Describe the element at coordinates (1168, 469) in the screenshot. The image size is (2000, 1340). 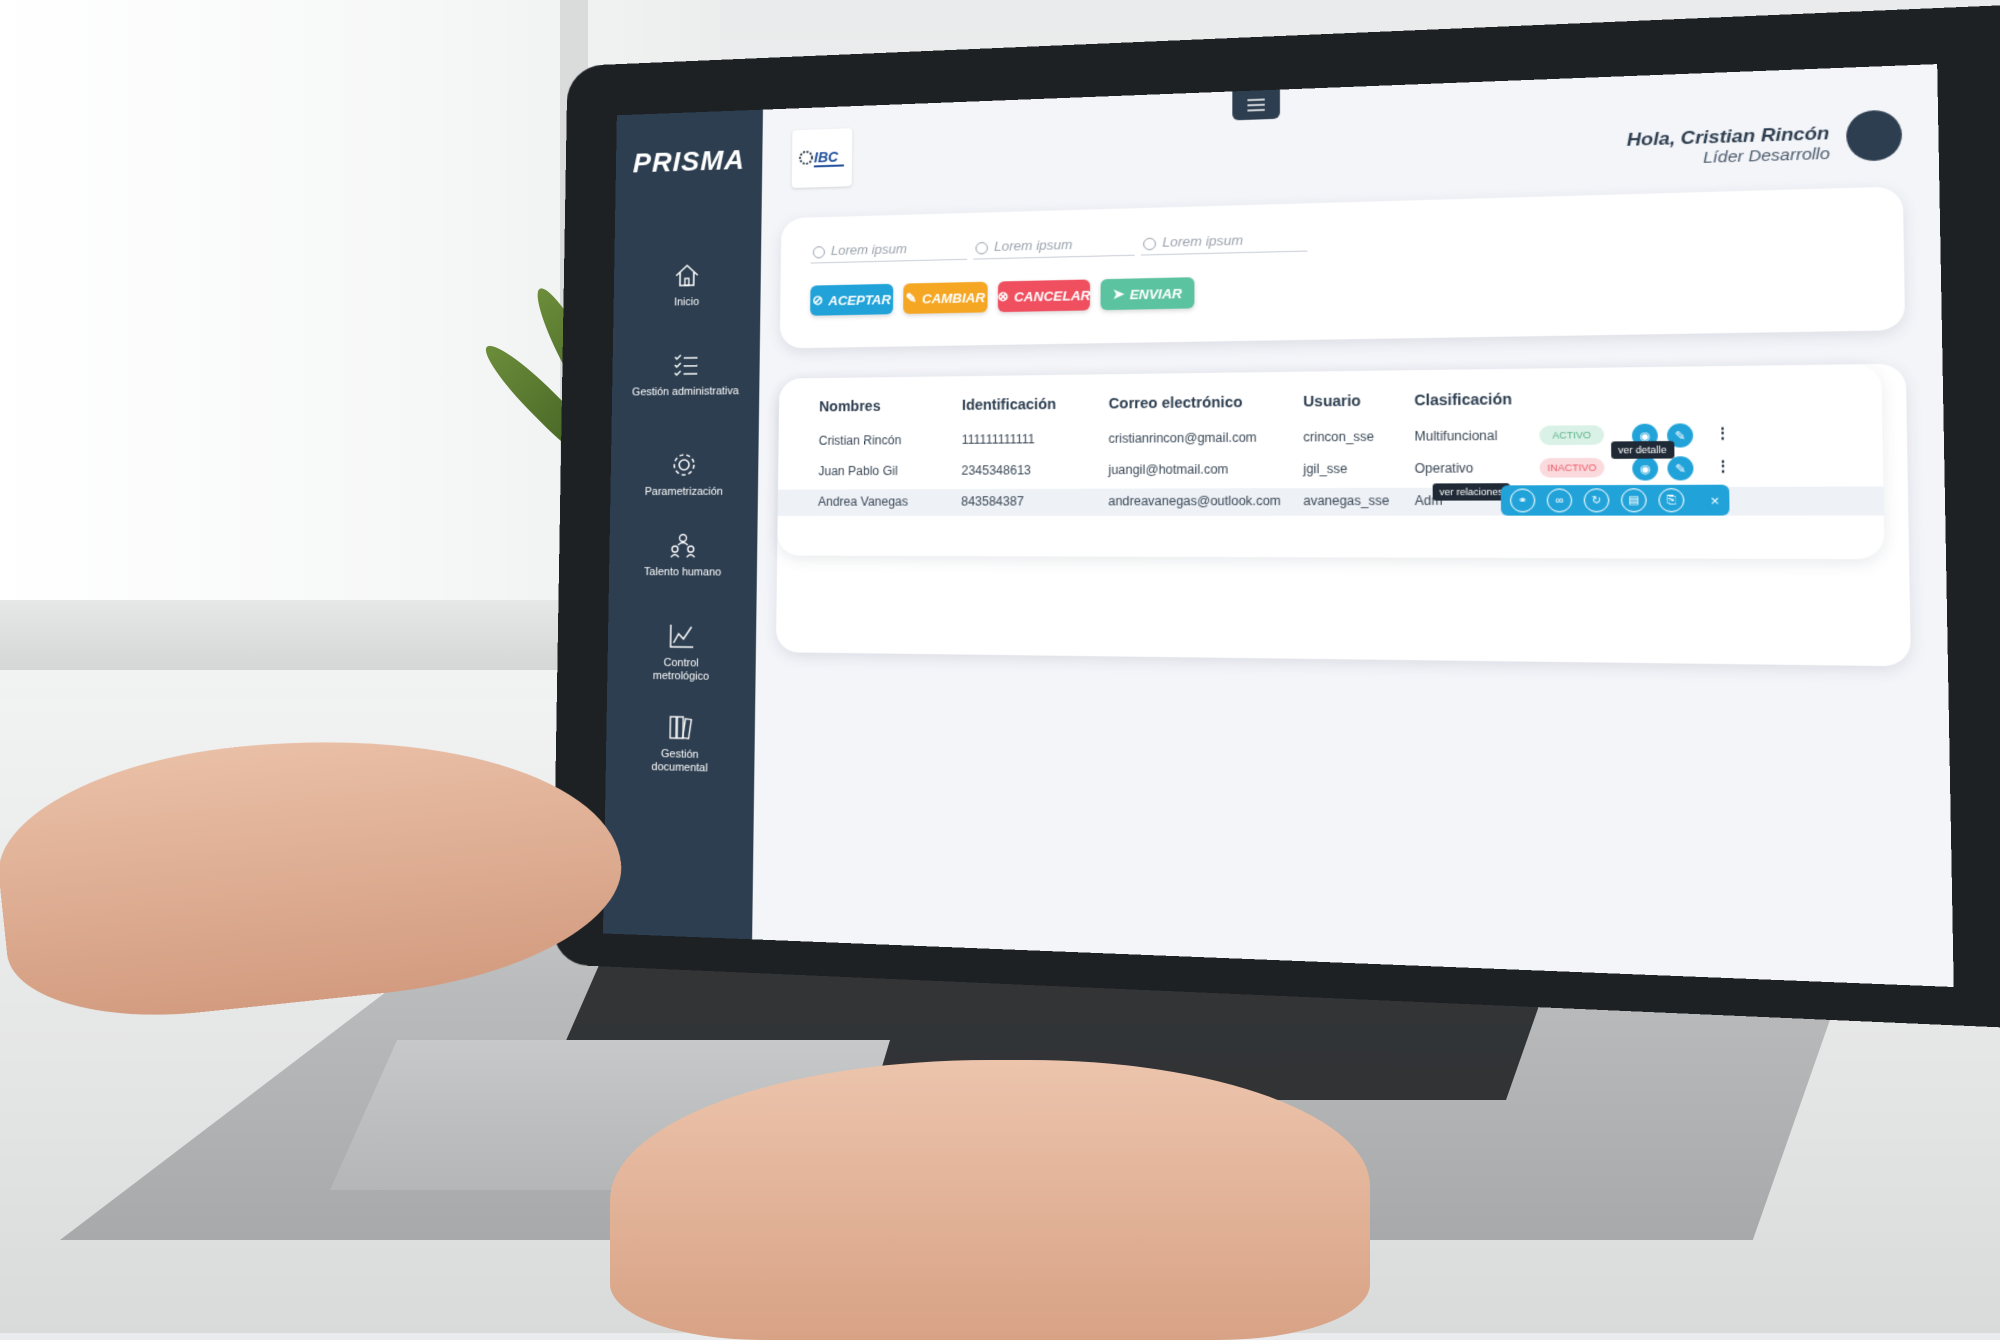
I see `cell-correo: juangil@hotmail.com` at that location.